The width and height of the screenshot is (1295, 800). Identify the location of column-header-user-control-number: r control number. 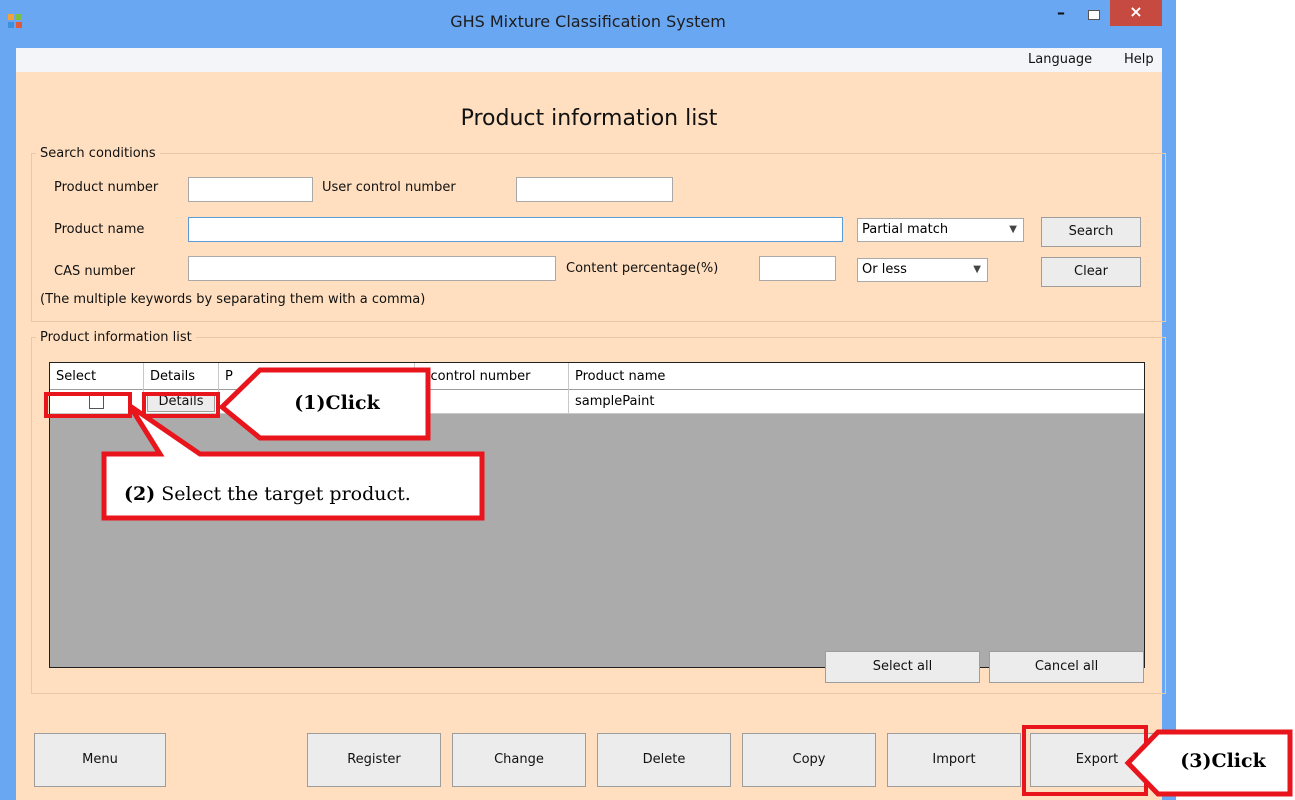
(492, 376).